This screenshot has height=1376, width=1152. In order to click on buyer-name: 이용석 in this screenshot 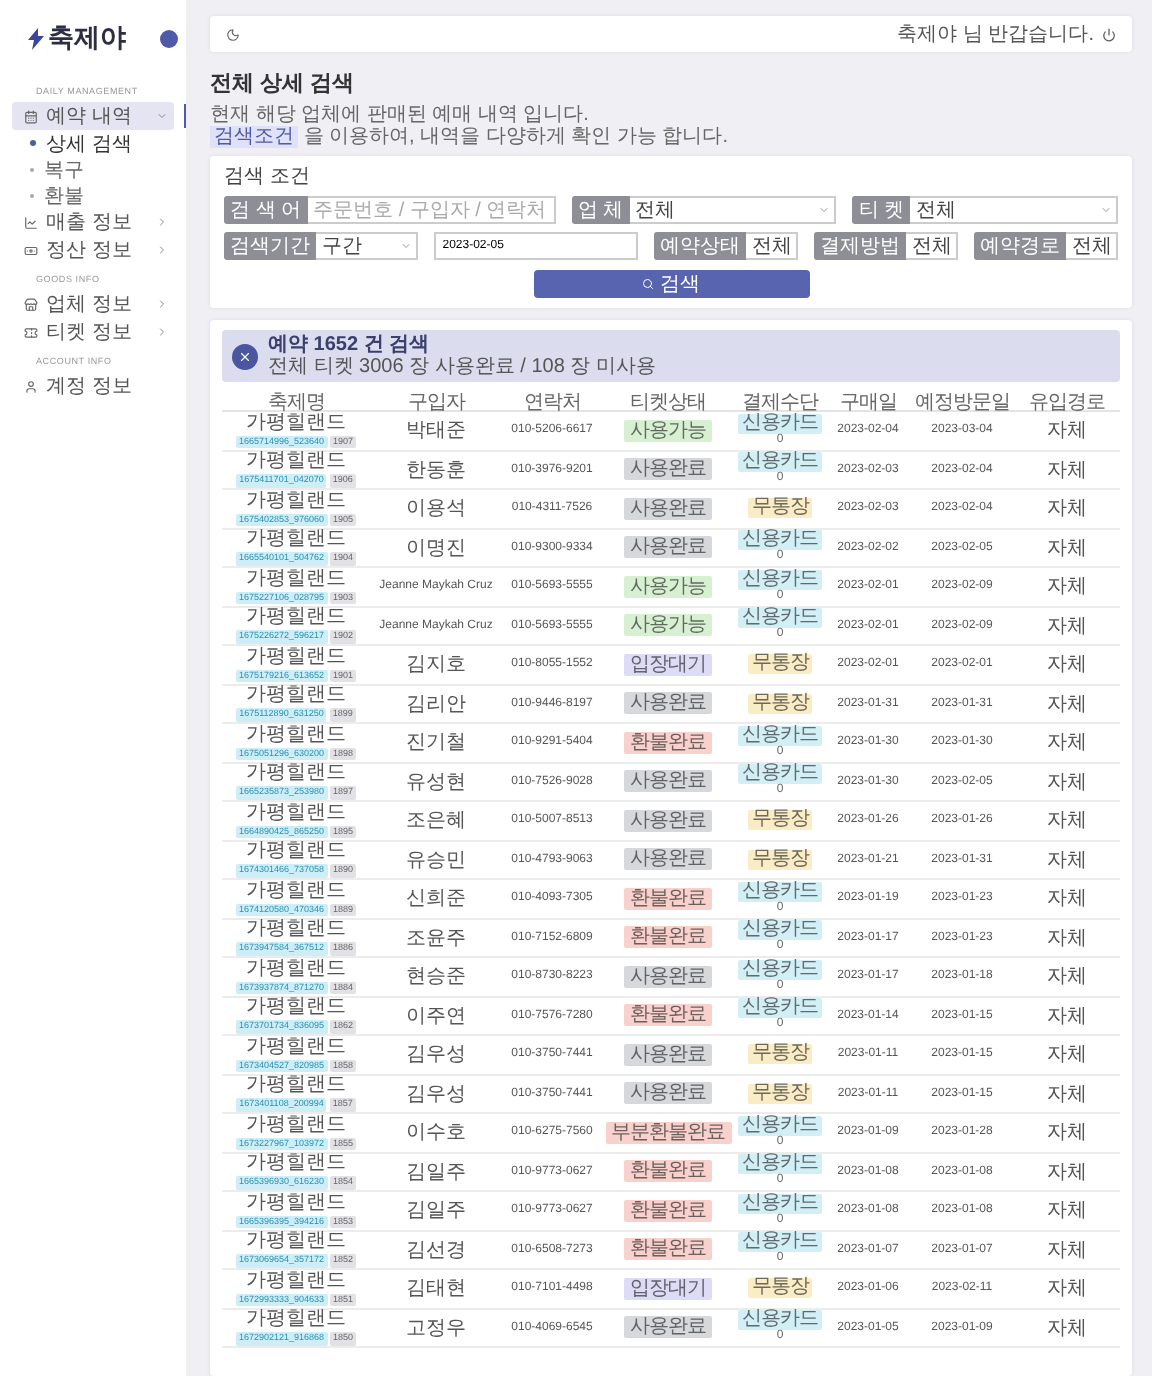, I will do `click(436, 509)`.